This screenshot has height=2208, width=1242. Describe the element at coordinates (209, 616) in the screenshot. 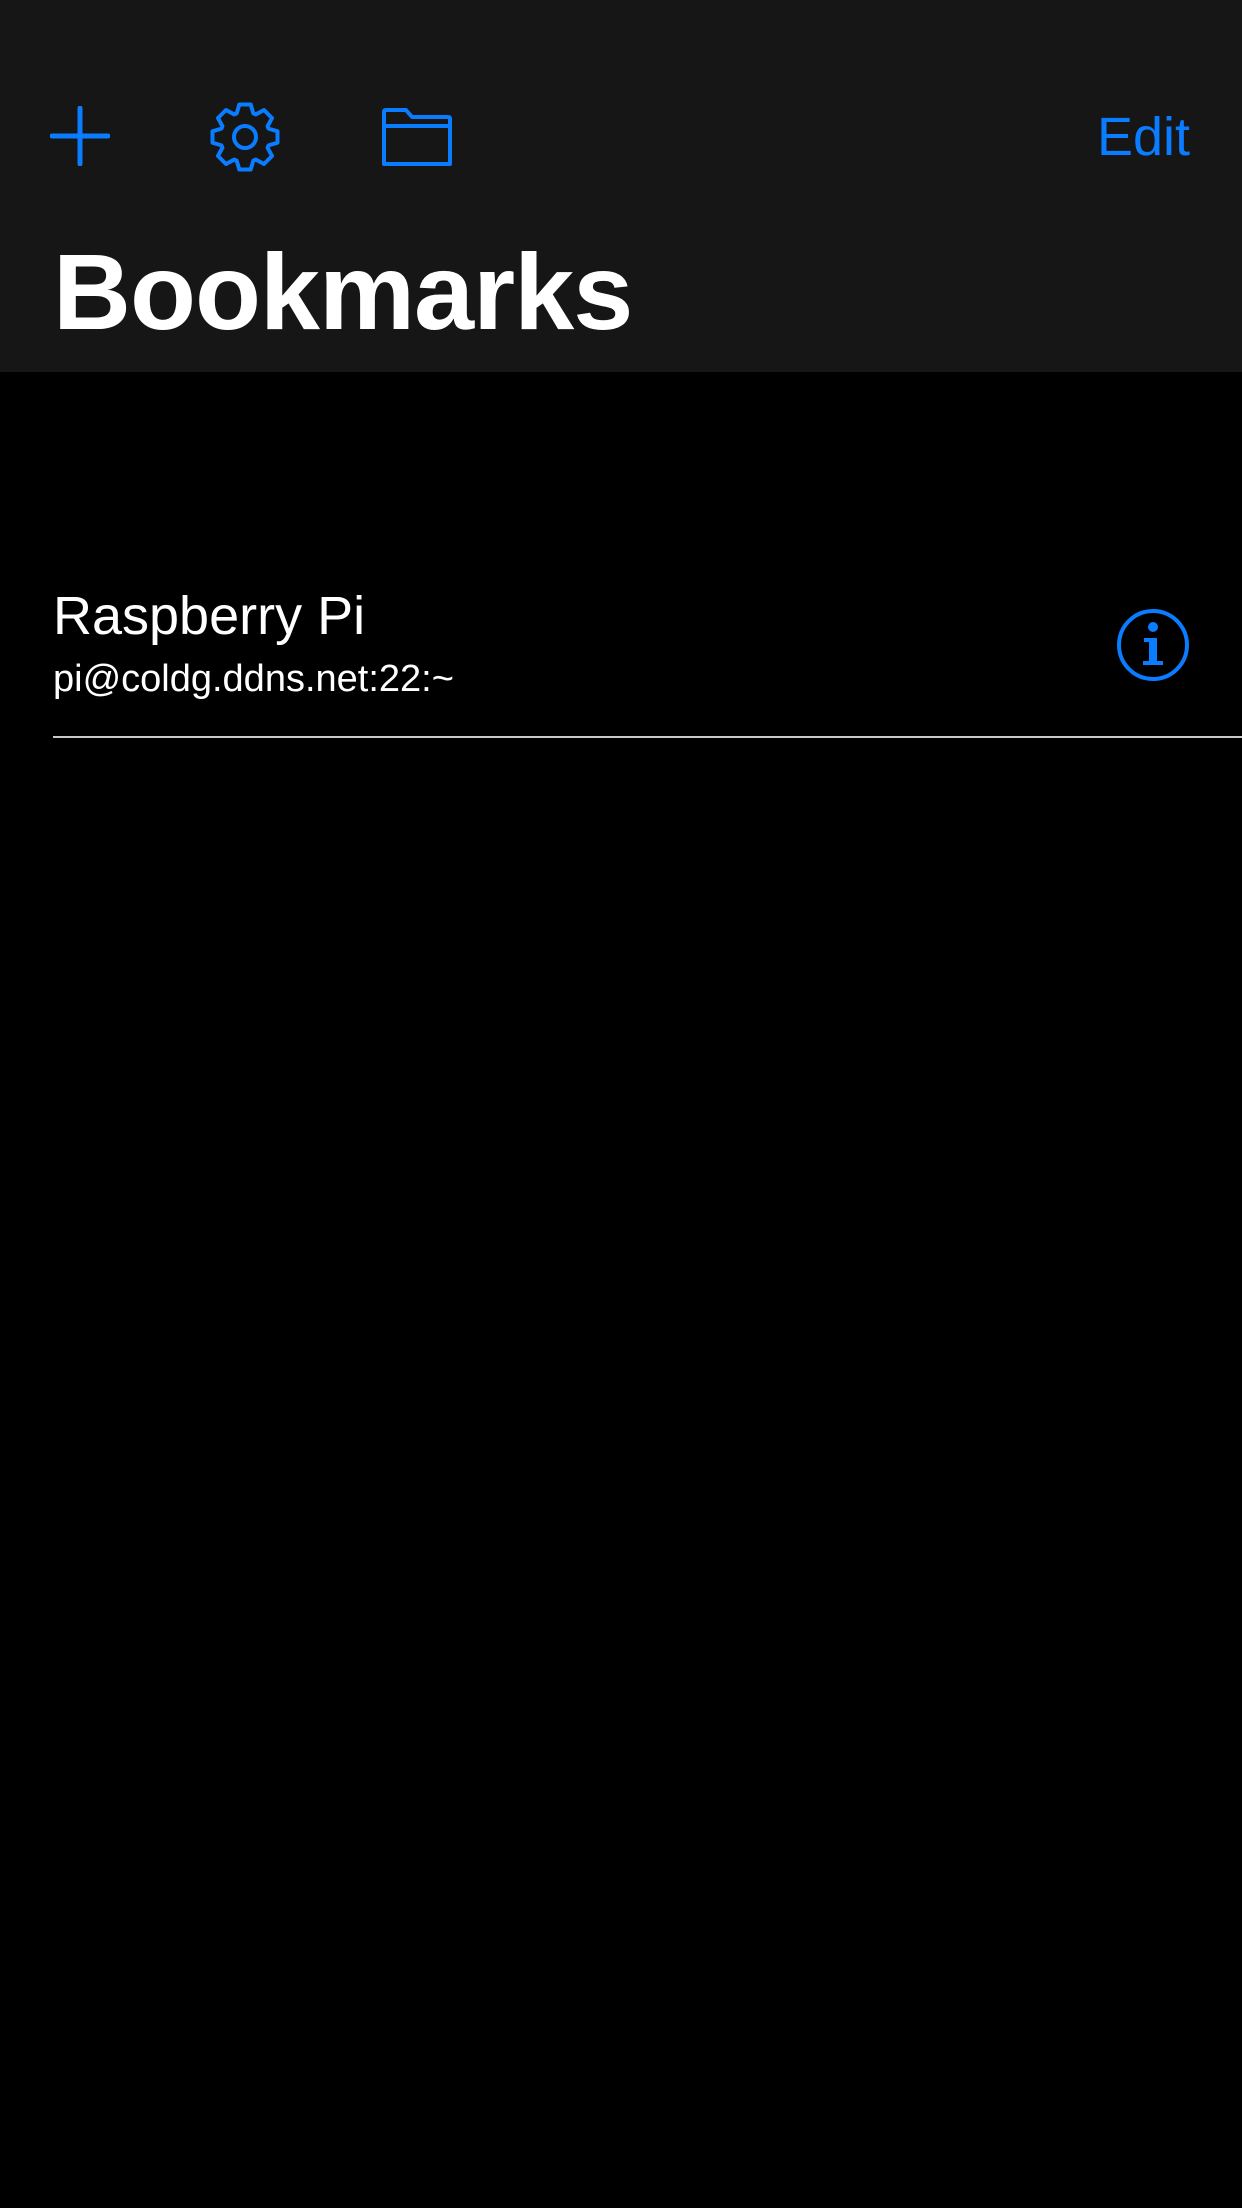

I see `bookmark-name: Raspberry Pi` at that location.